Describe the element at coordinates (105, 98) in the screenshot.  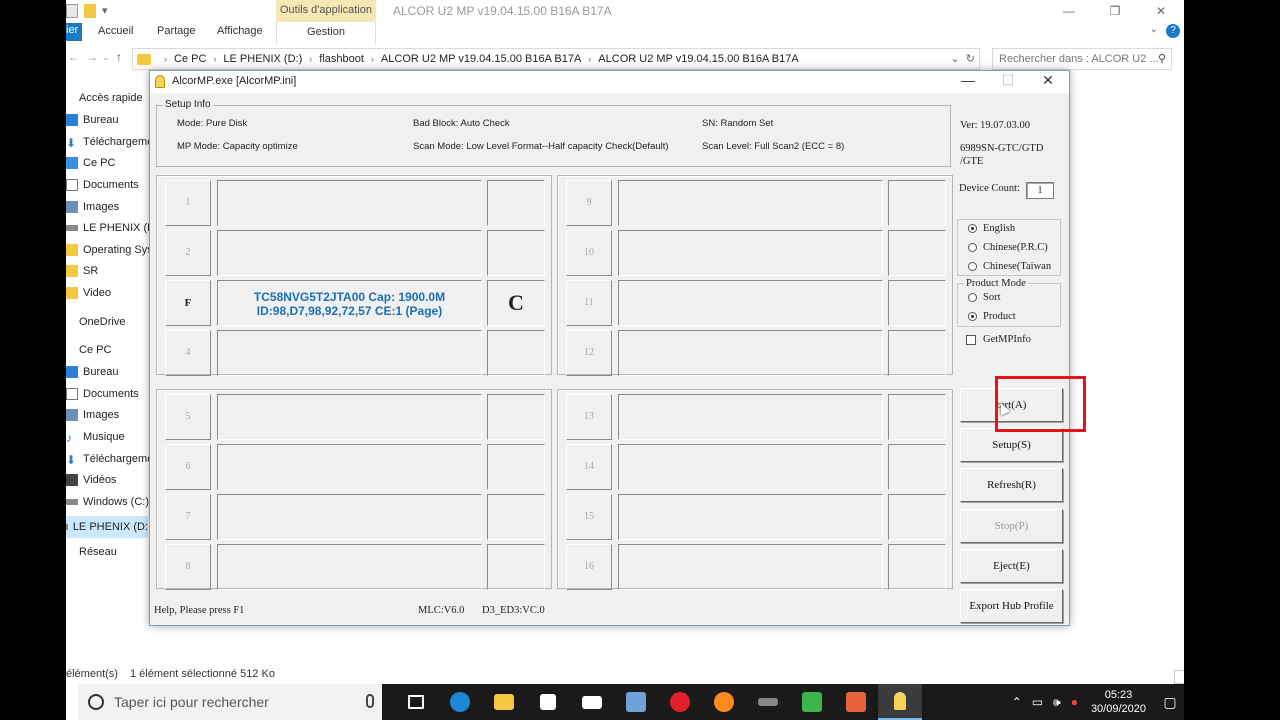
I see `nav-item-quick-access: Accès rapide` at that location.